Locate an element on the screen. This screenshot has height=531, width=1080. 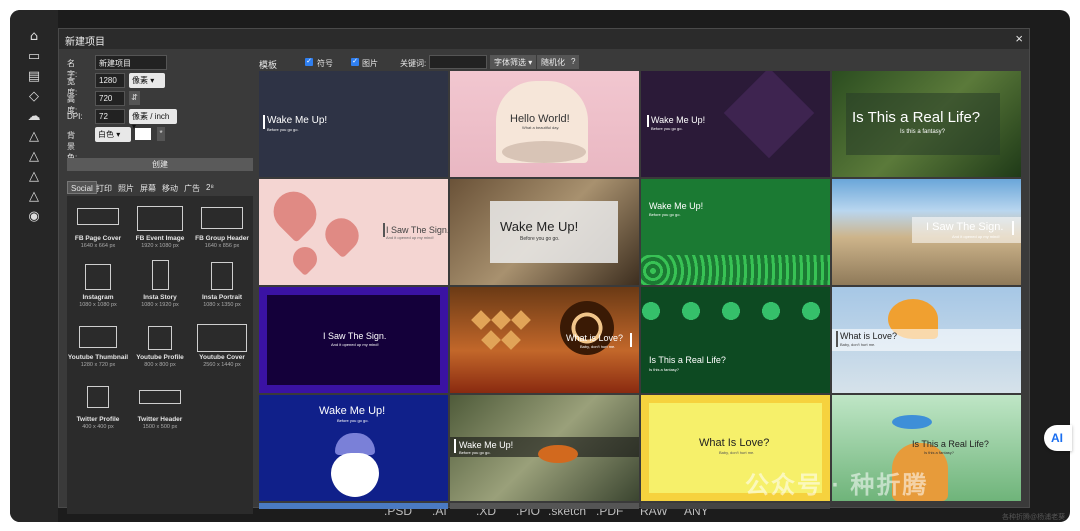
tab-screen: 屏幕 is located at coordinates (148, 187).